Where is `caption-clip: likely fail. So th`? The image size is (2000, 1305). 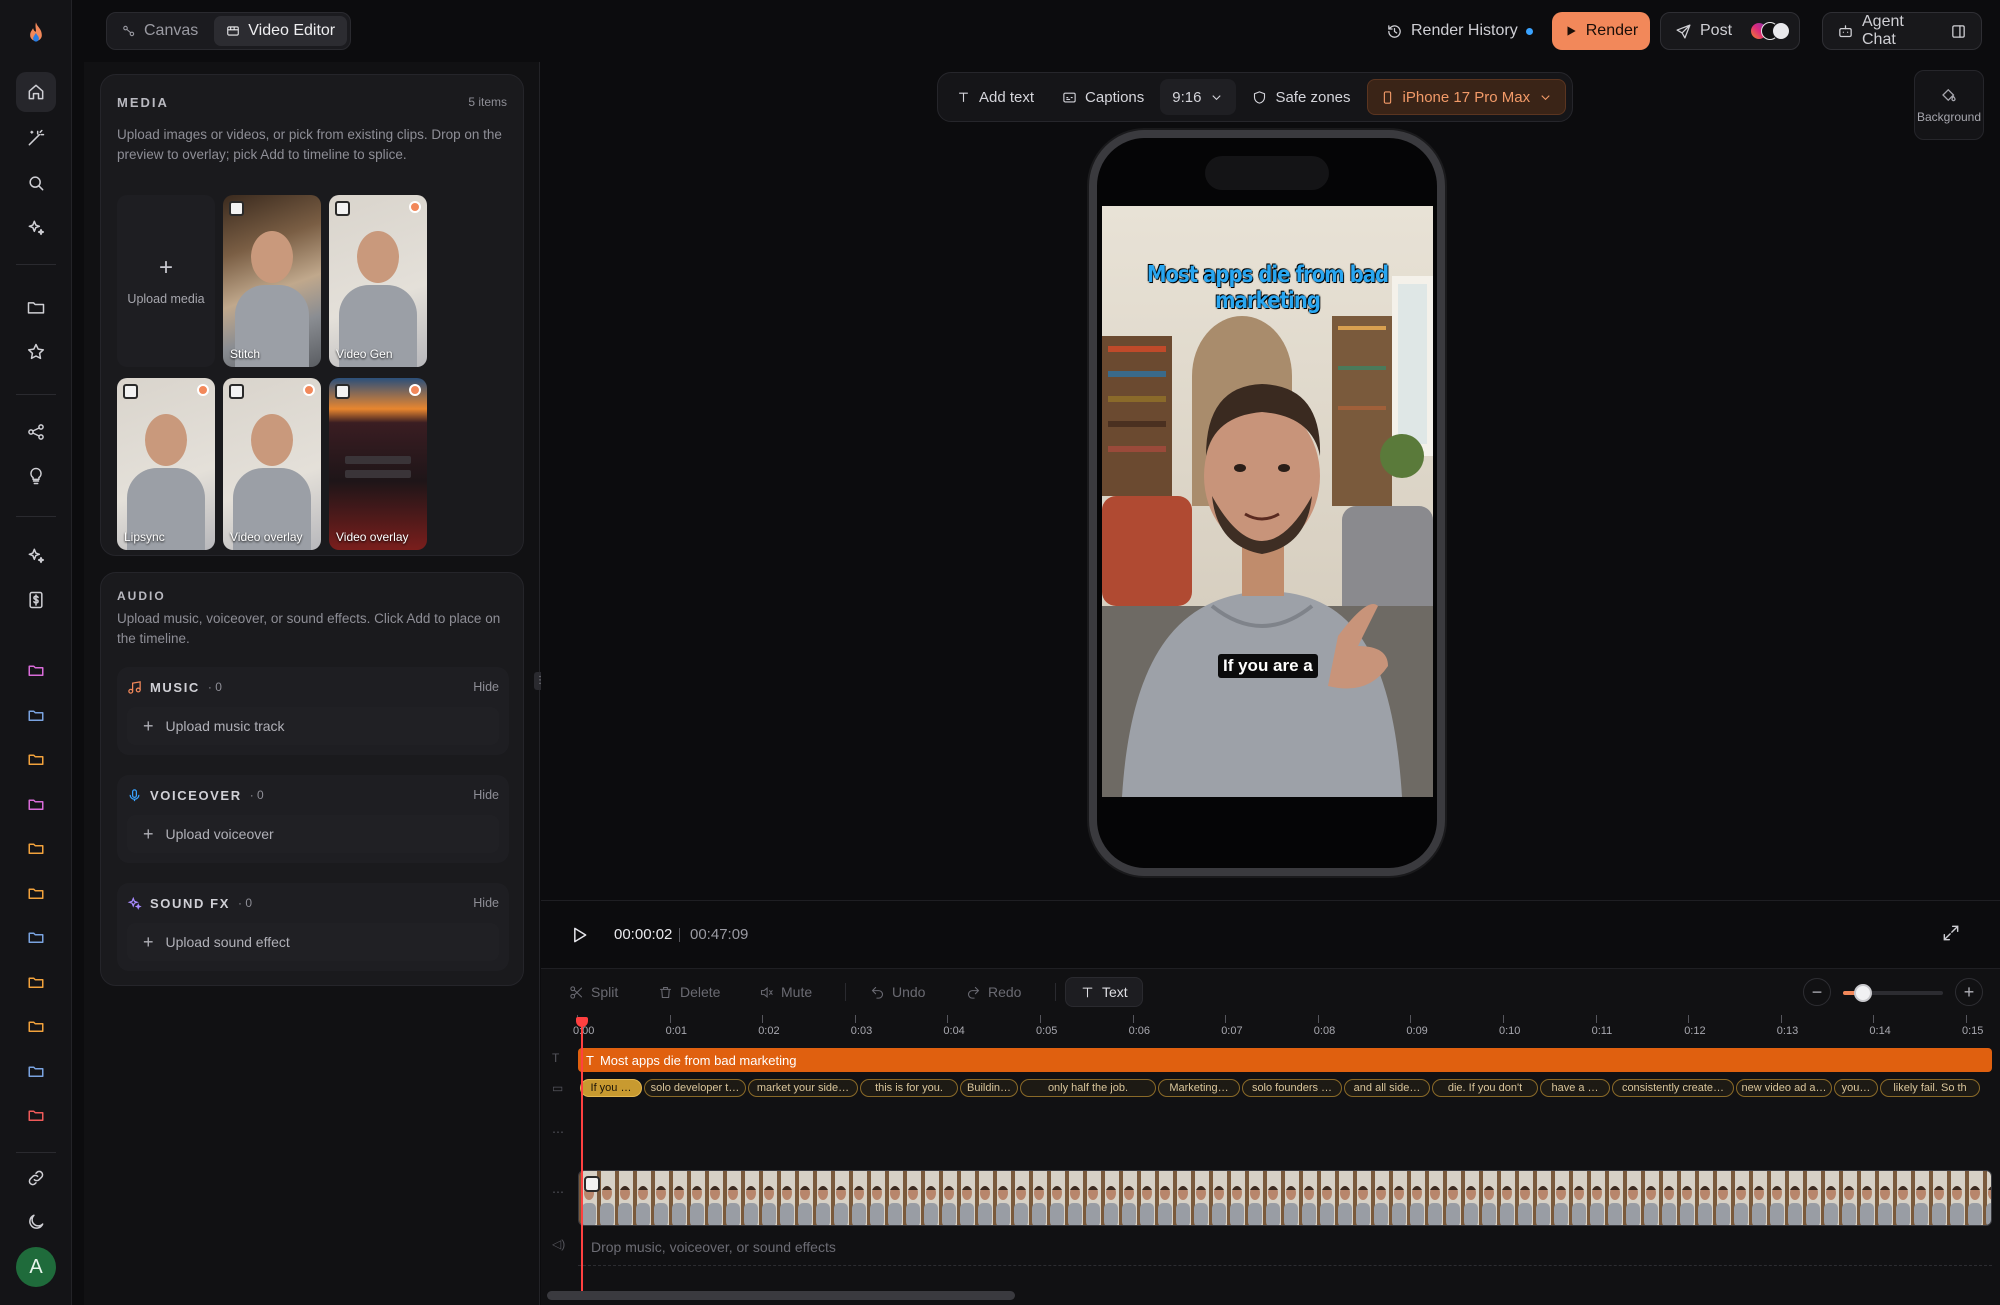
caption-clip: likely fail. So th is located at coordinates (1930, 1088).